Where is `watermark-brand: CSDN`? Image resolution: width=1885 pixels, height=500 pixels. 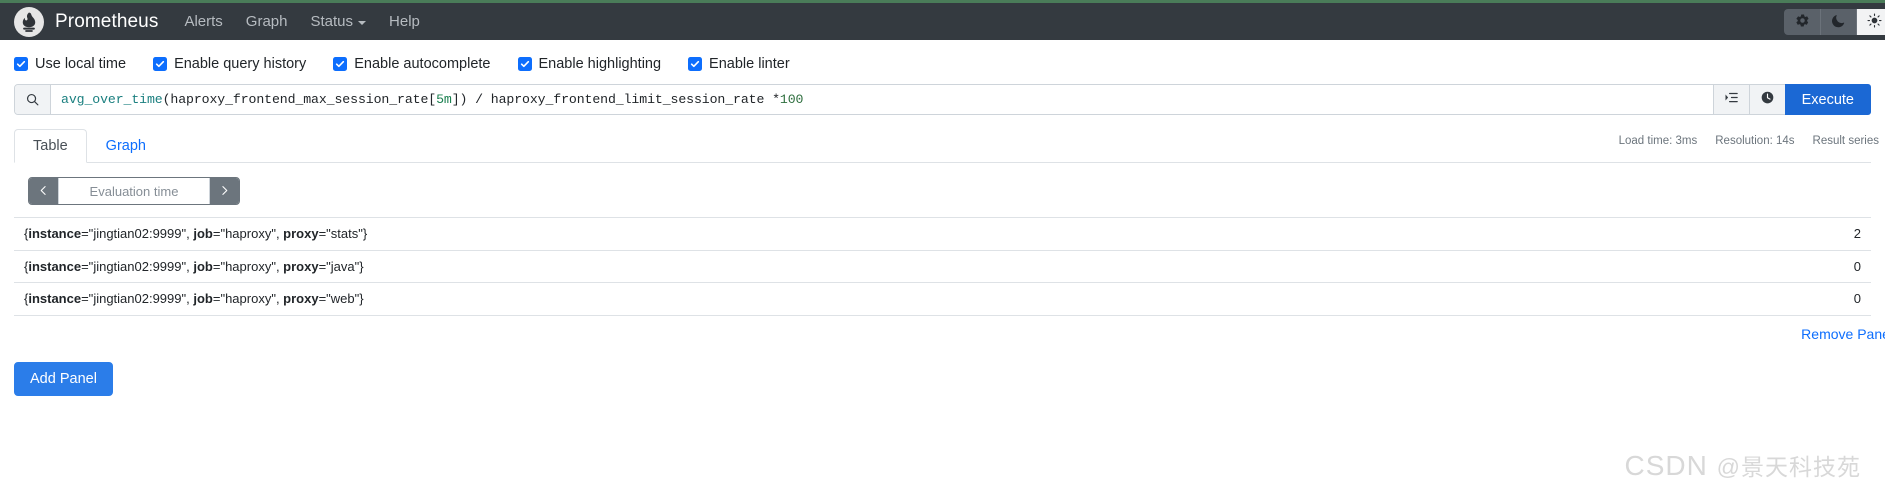 watermark-brand: CSDN is located at coordinates (1666, 465).